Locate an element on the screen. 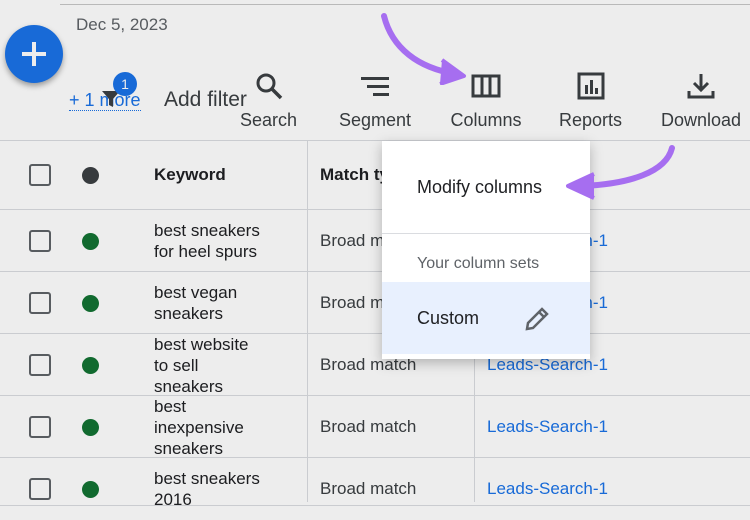 The image size is (750, 520). column-sets-header: Your column sets is located at coordinates (486, 264).